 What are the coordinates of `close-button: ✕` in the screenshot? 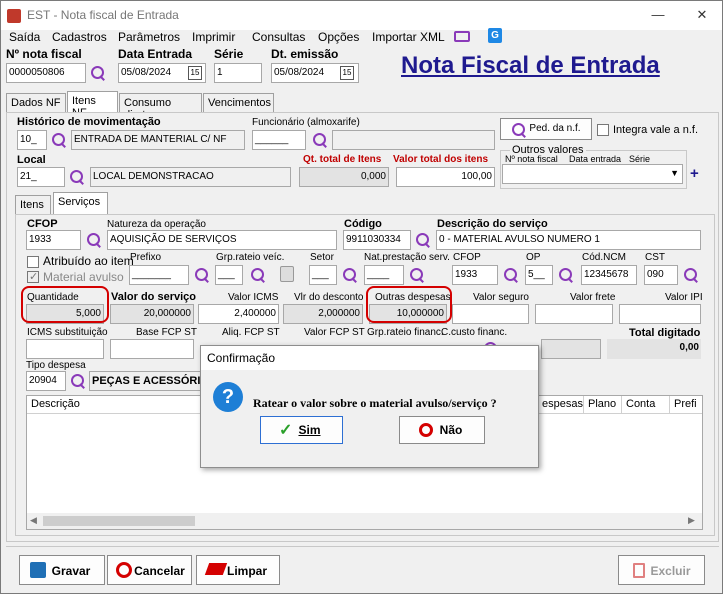 It's located at (702, 15).